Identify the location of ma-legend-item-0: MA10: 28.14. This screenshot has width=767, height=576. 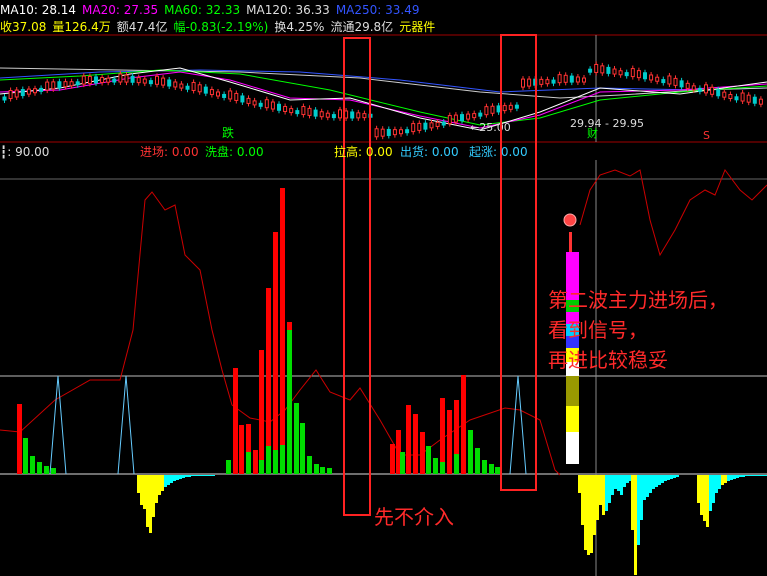
(38, 10).